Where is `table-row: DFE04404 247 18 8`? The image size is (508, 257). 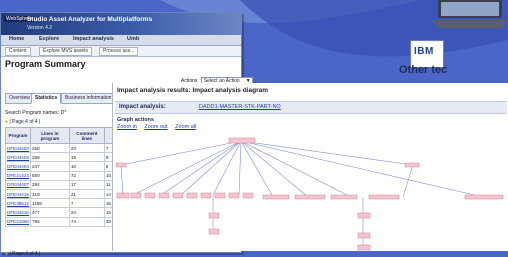
table-row: DFE04404 247 18 8 is located at coordinates (59, 166).